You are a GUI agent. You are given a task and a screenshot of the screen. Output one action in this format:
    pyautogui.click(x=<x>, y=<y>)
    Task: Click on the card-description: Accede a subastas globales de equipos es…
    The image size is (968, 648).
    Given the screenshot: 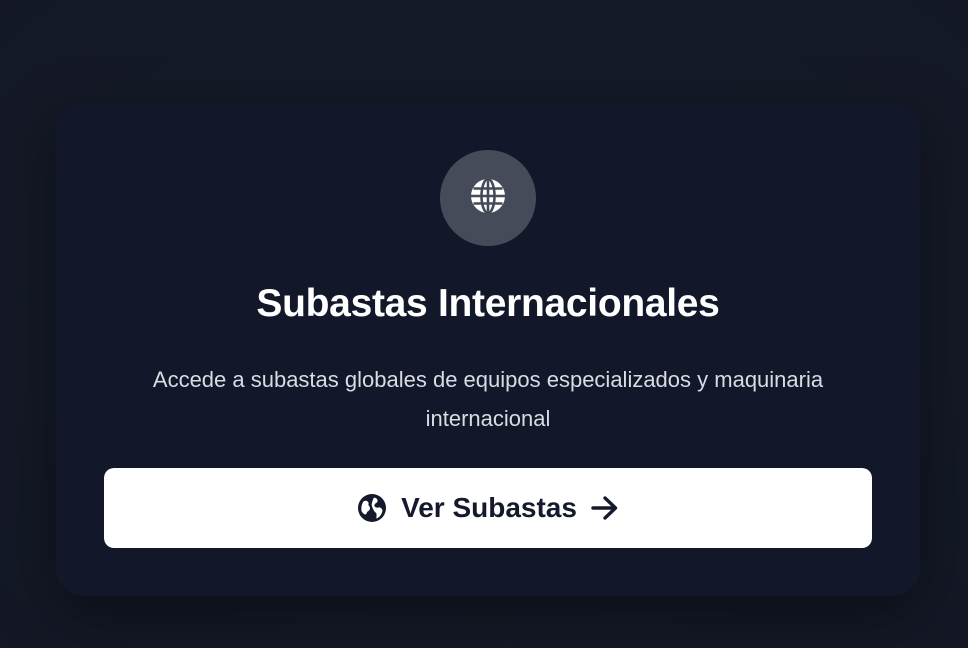 What is the action you would take?
    pyautogui.click(x=488, y=399)
    